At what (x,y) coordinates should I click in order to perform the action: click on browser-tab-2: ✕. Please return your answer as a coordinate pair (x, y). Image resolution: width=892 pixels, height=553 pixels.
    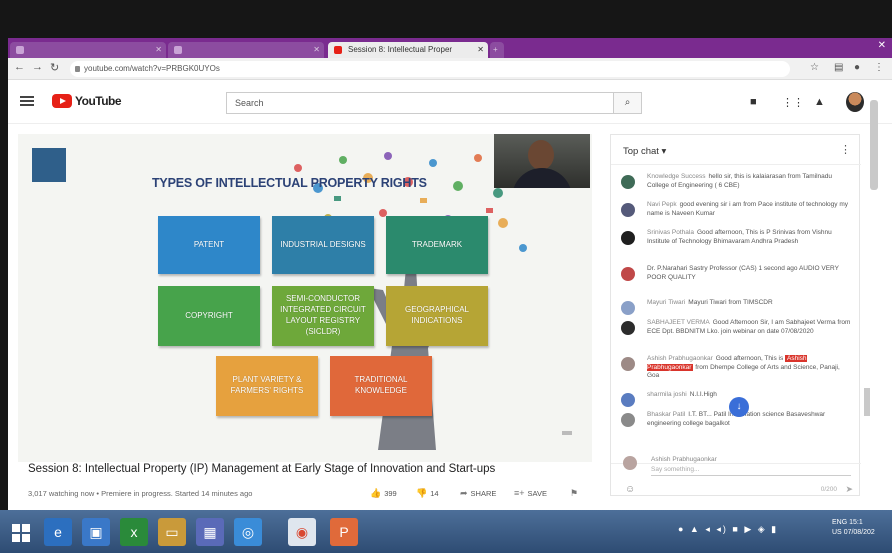
    Looking at the image, I should click on (246, 50).